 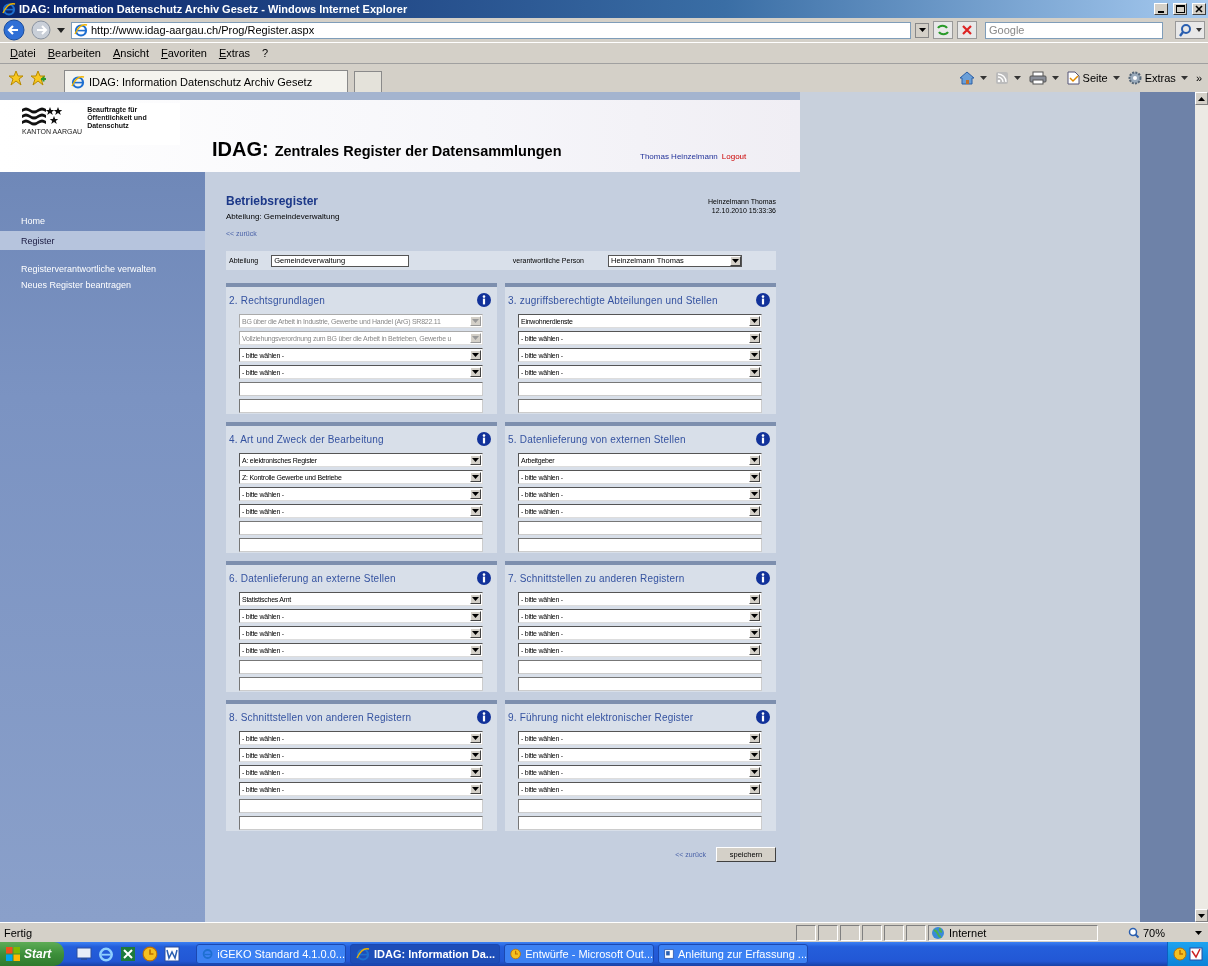 What do you see at coordinates (1201, 98) in the screenshot?
I see `scroll-up-button` at bounding box center [1201, 98].